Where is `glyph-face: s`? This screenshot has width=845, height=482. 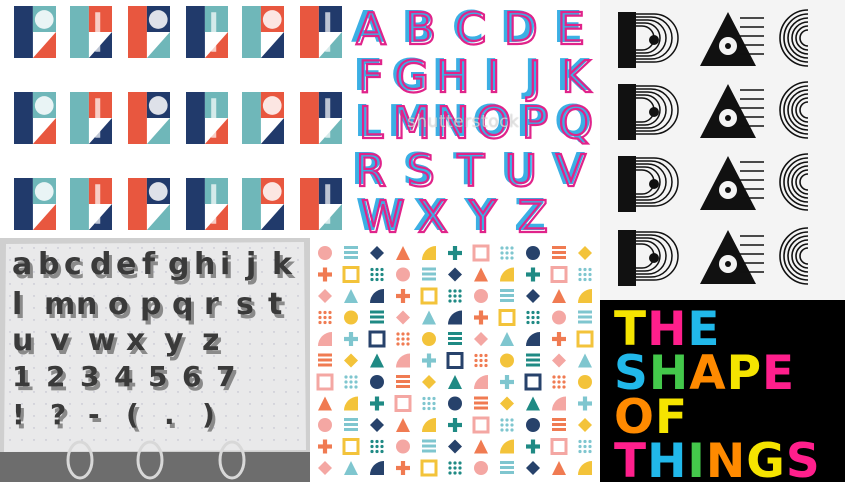 glyph-face: s is located at coordinates (245, 304).